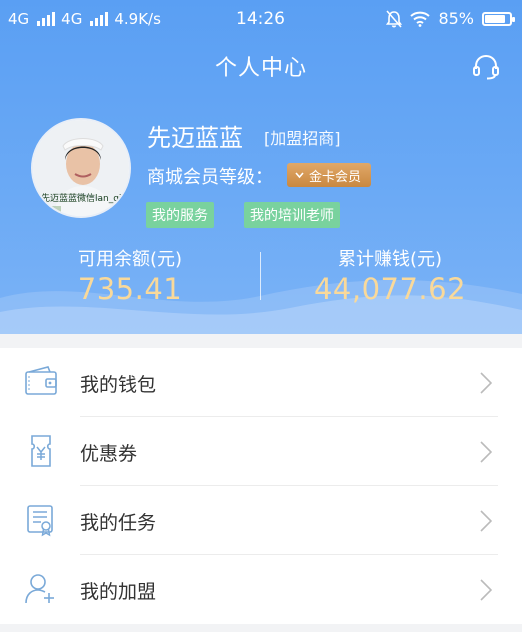 The image size is (522, 632). What do you see at coordinates (118, 385) in the screenshot?
I see `menu-label: 我的钱包` at bounding box center [118, 385].